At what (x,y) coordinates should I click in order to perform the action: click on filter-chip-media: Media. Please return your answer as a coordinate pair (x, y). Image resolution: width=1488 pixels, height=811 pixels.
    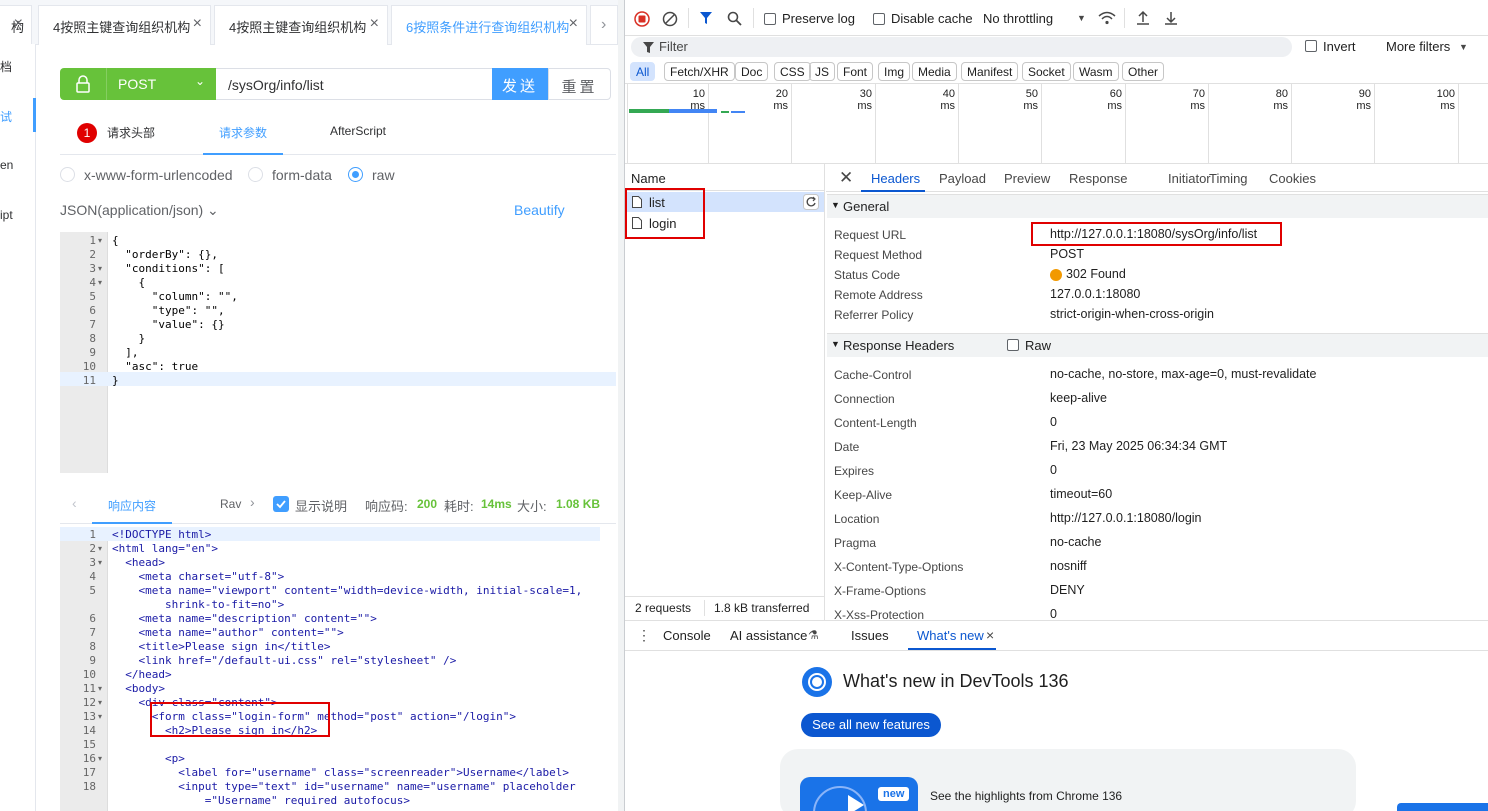
    Looking at the image, I should click on (934, 71).